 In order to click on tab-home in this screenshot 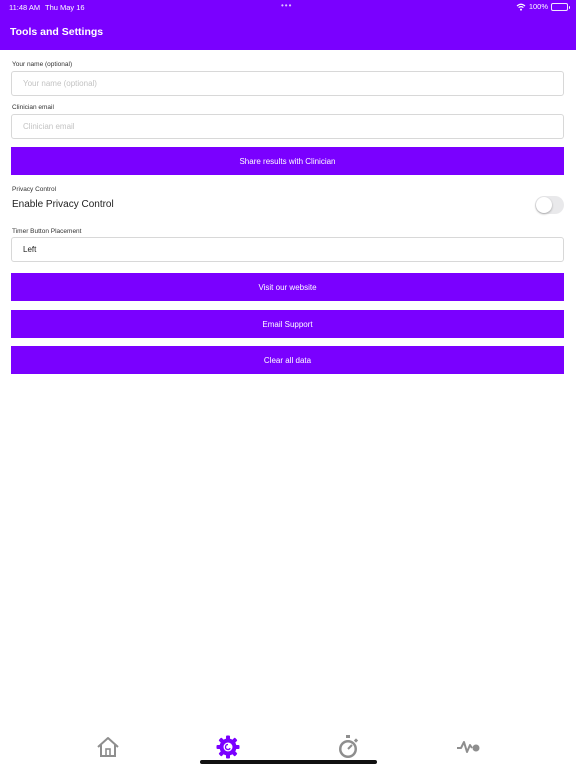, I will do `click(108, 747)`.